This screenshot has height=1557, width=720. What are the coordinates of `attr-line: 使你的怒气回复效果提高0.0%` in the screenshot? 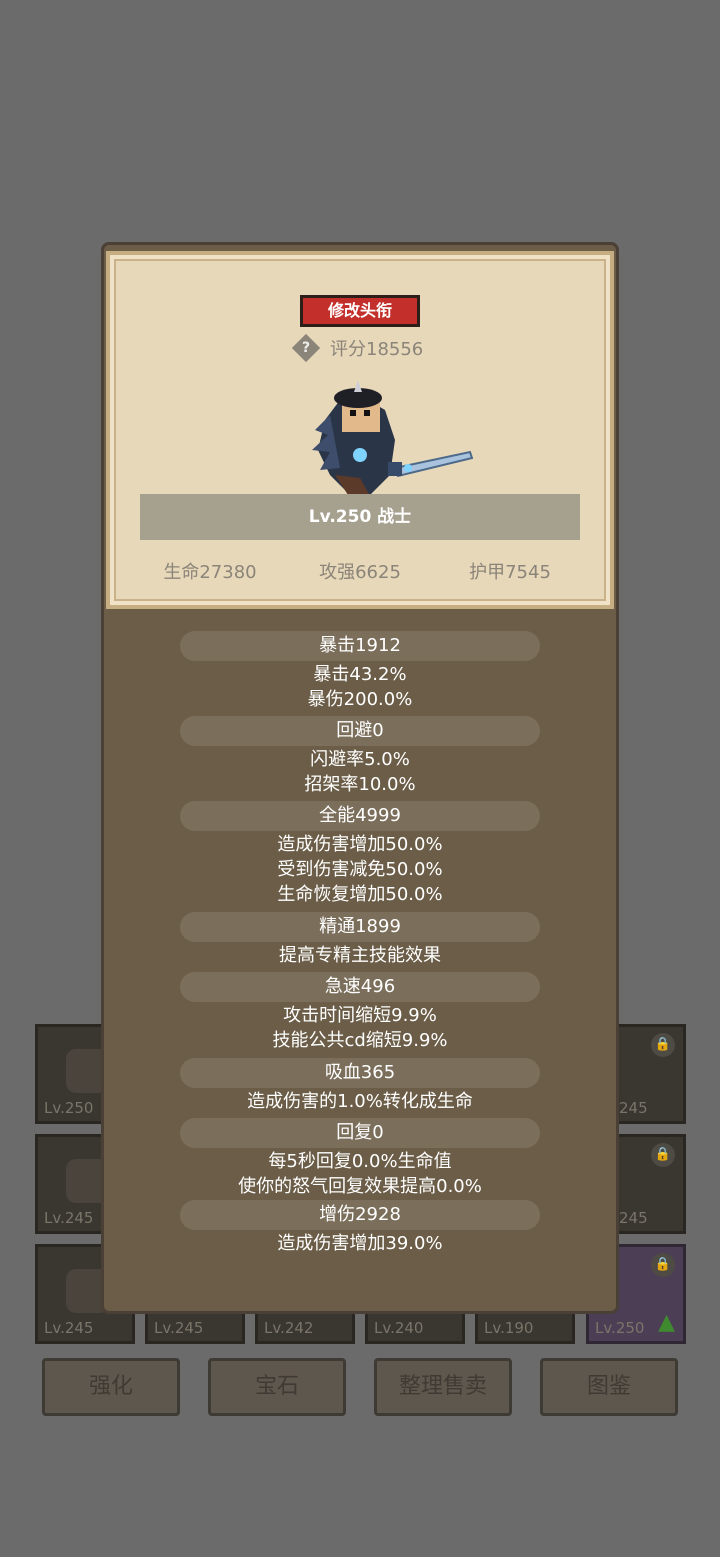 It's located at (360, 1186).